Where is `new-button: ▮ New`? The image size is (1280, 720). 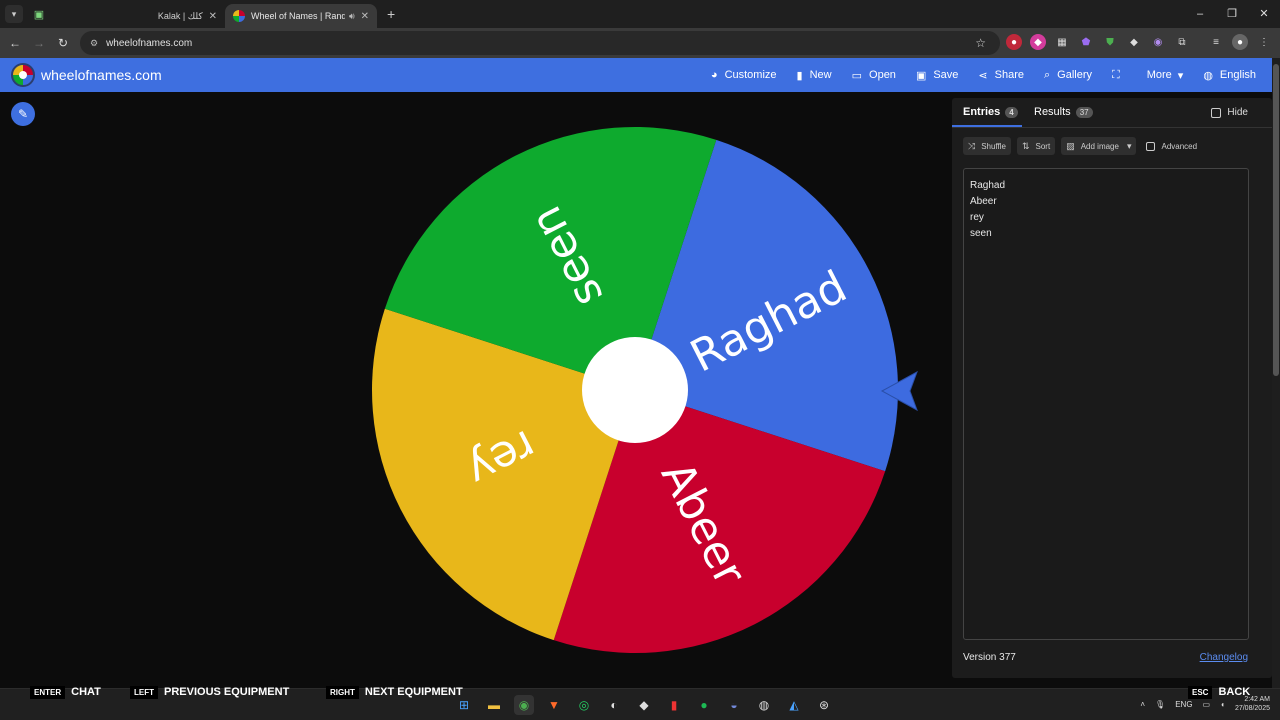 new-button: ▮ New is located at coordinates (814, 75).